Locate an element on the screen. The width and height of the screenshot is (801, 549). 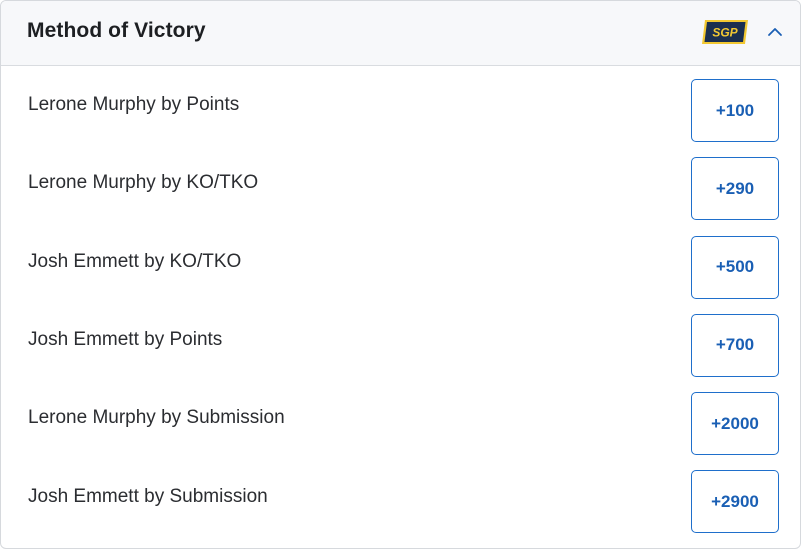
selection-label: Josh Emmett by KO/TKO is located at coordinates (135, 261).